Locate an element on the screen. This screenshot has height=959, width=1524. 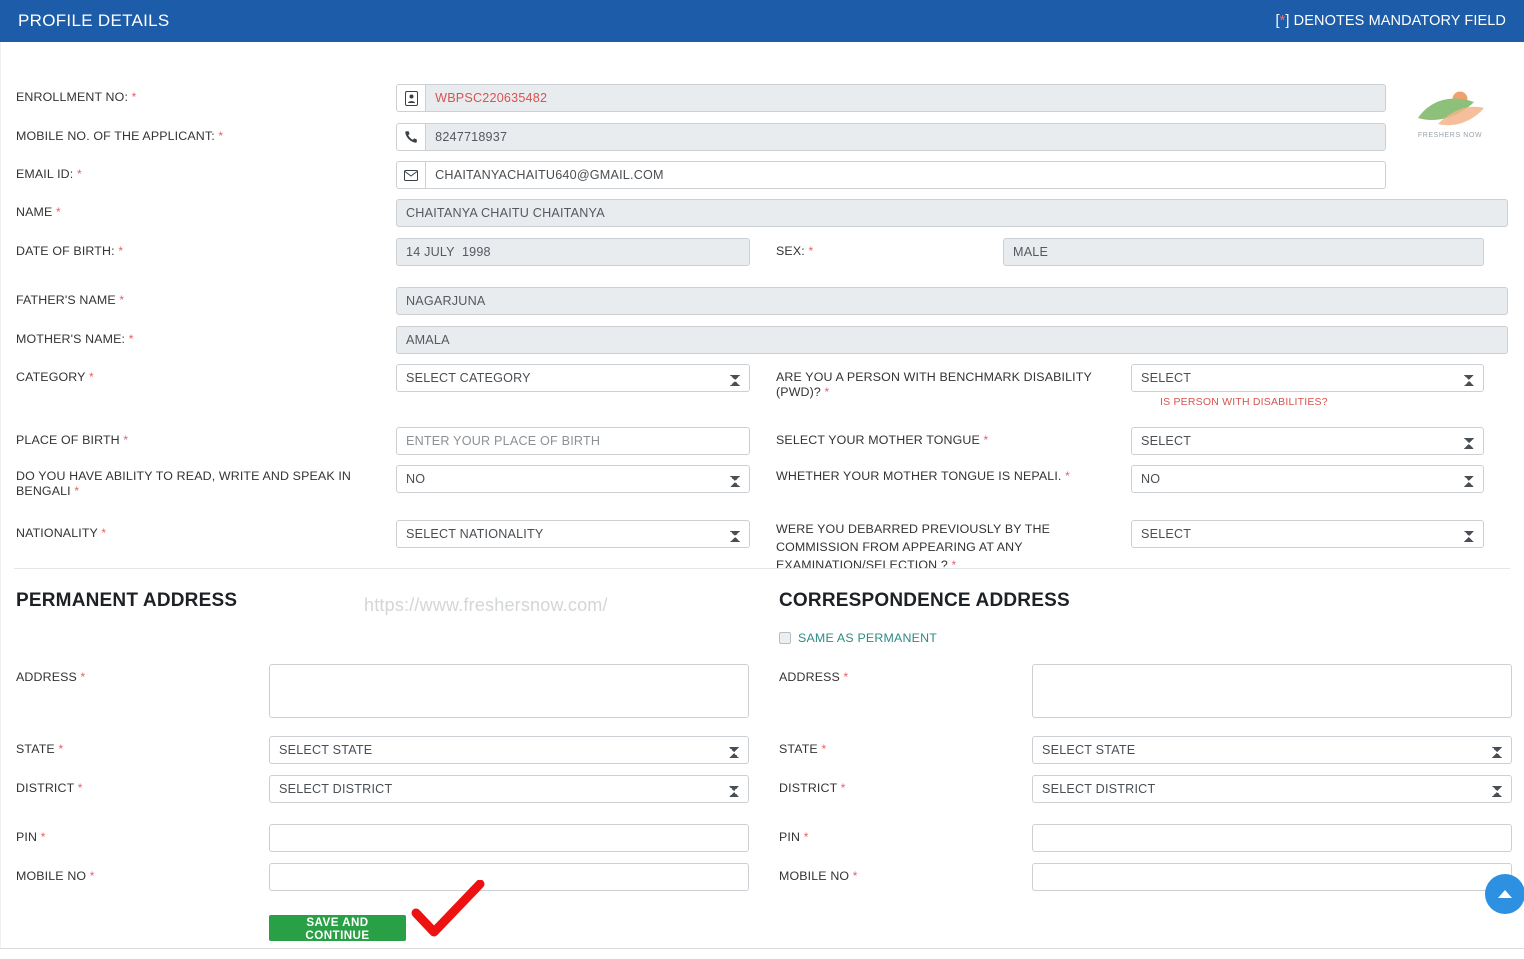
field-row-correspondence-state: STATE * SELECT STATE is located at coordinates (1145, 750).